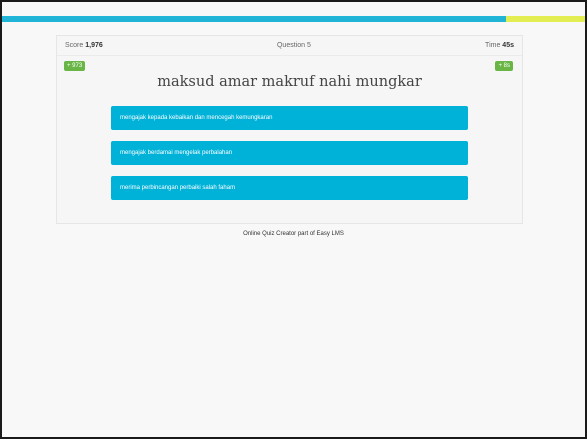  I want to click on time-value: 45s, so click(508, 45).